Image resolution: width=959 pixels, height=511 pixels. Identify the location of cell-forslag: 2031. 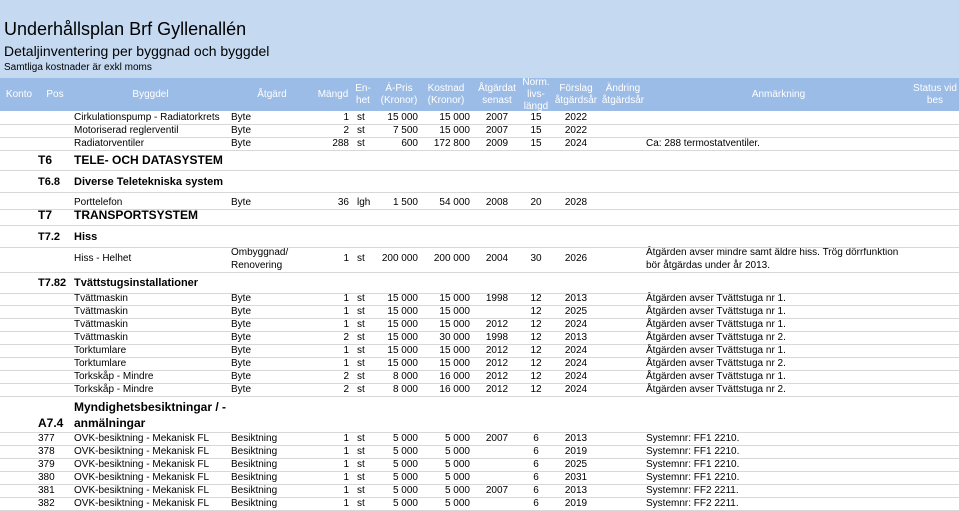
(576, 477).